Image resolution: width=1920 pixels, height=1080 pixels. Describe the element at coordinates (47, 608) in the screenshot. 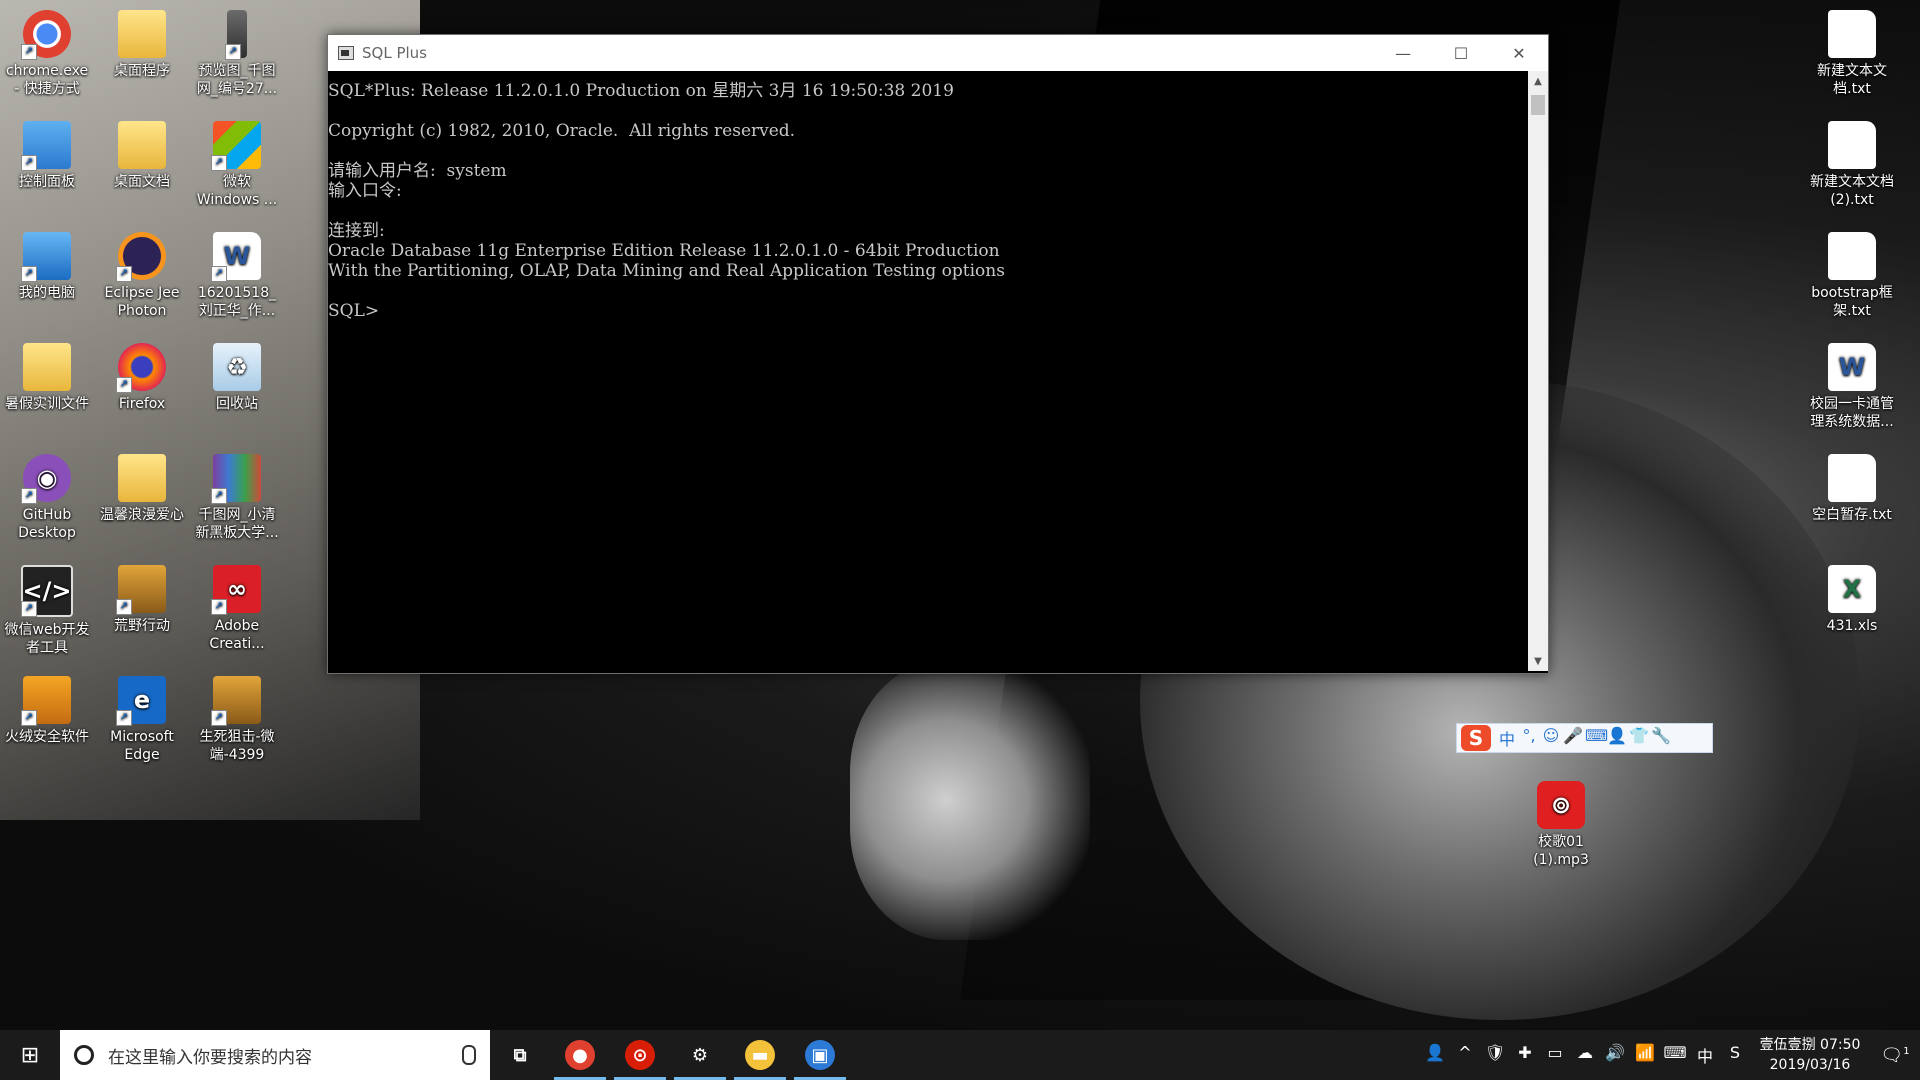

I see `desktop-icon: </> ↗ 微信web开发 者工具` at that location.